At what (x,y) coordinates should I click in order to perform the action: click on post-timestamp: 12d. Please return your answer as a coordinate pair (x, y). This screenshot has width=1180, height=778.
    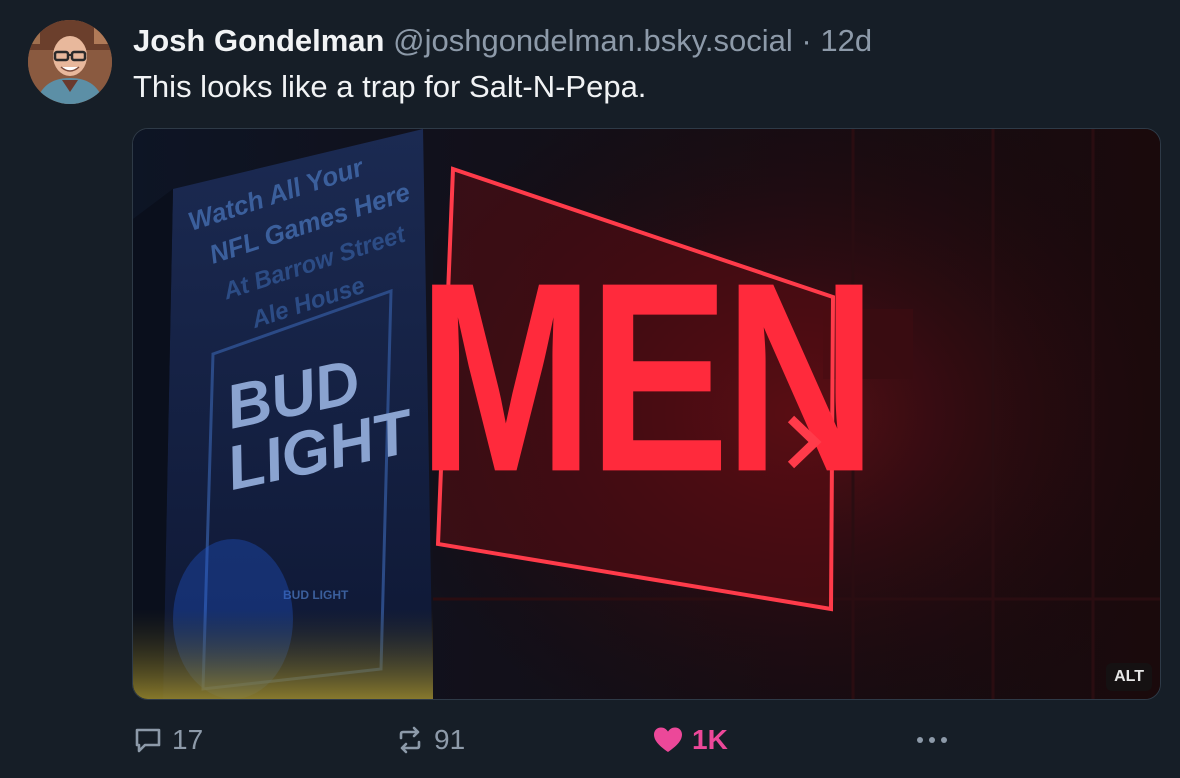
    Looking at the image, I should click on (846, 40).